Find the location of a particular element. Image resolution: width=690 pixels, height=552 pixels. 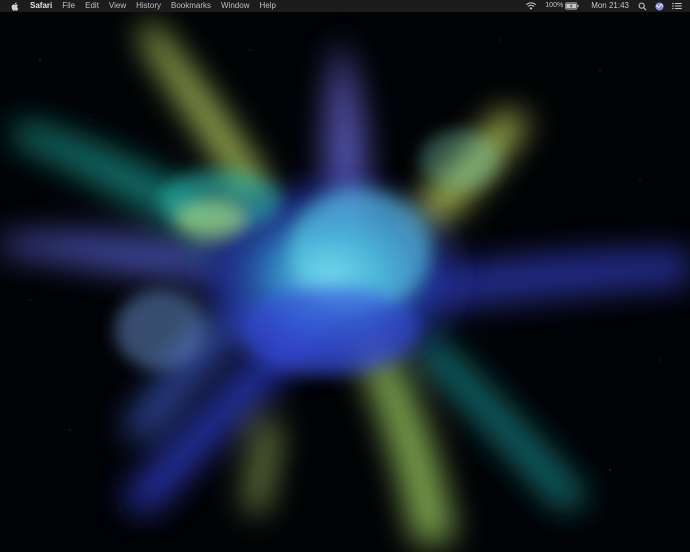

menu-edit: Edit is located at coordinates (92, 6).